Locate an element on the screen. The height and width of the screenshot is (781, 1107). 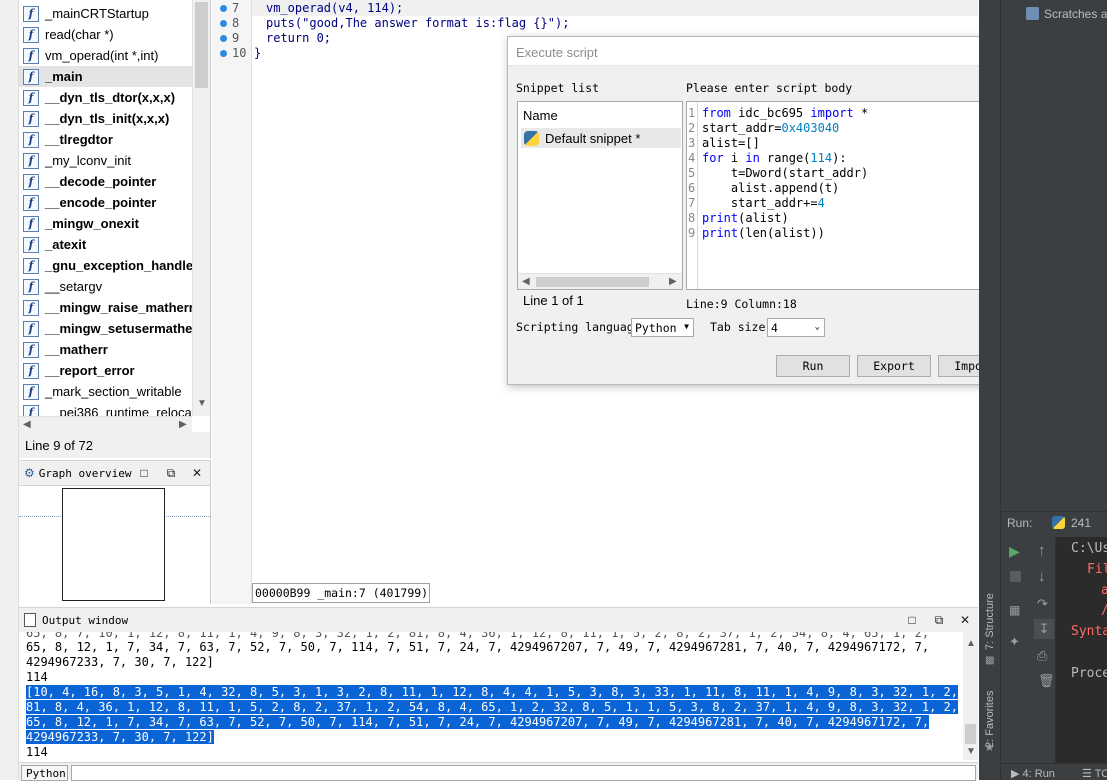
graph-overview-header: ⚙ Graph overview □ ⧉ ✕ is located at coordinates (115, 473).